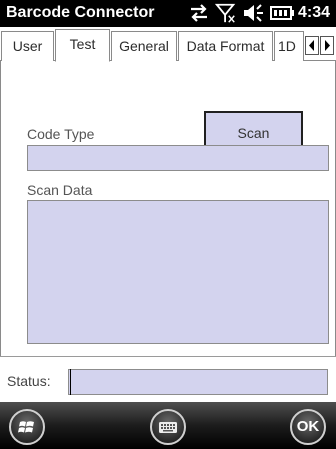 The image size is (336, 449). I want to click on tab-general: General, so click(144, 46).